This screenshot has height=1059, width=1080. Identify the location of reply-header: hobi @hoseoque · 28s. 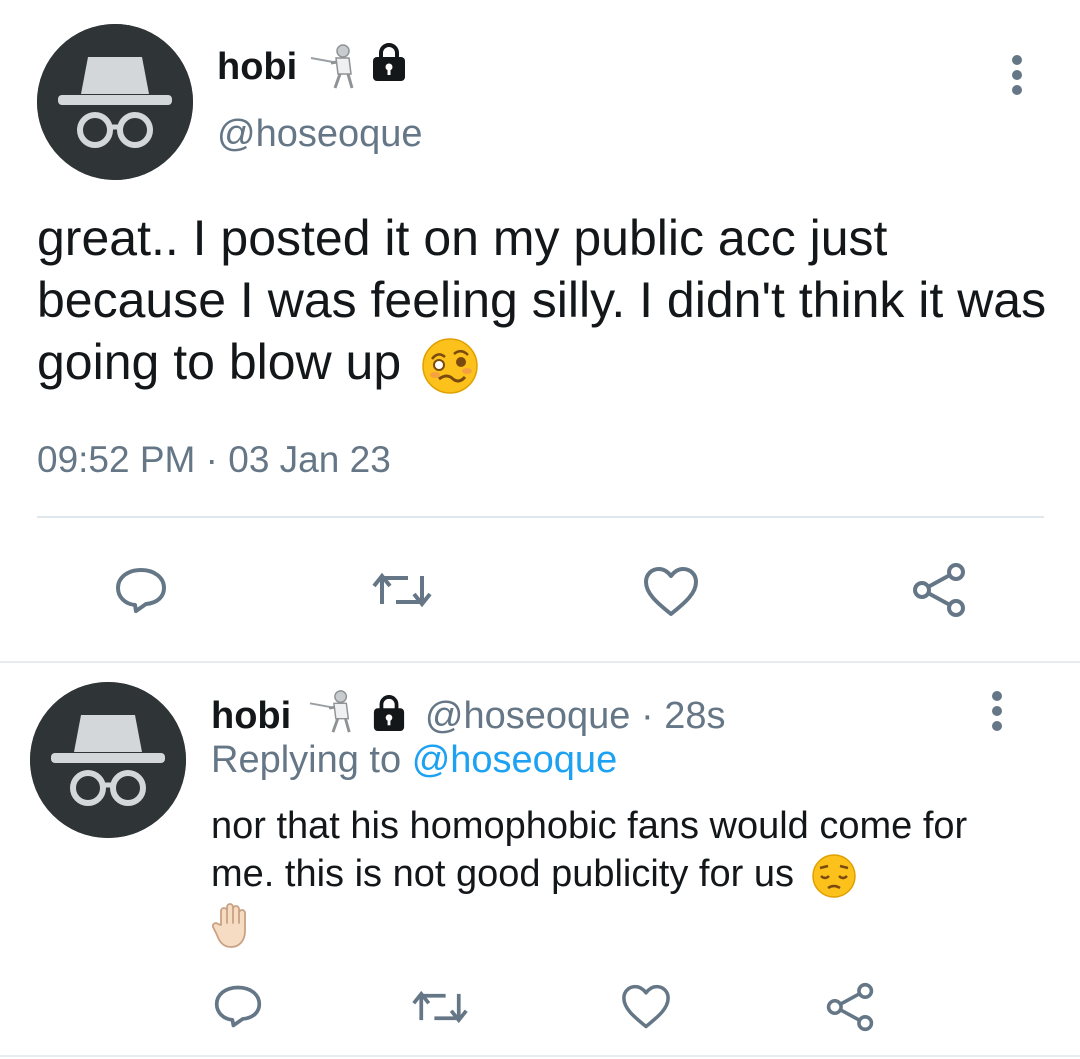
(468, 712).